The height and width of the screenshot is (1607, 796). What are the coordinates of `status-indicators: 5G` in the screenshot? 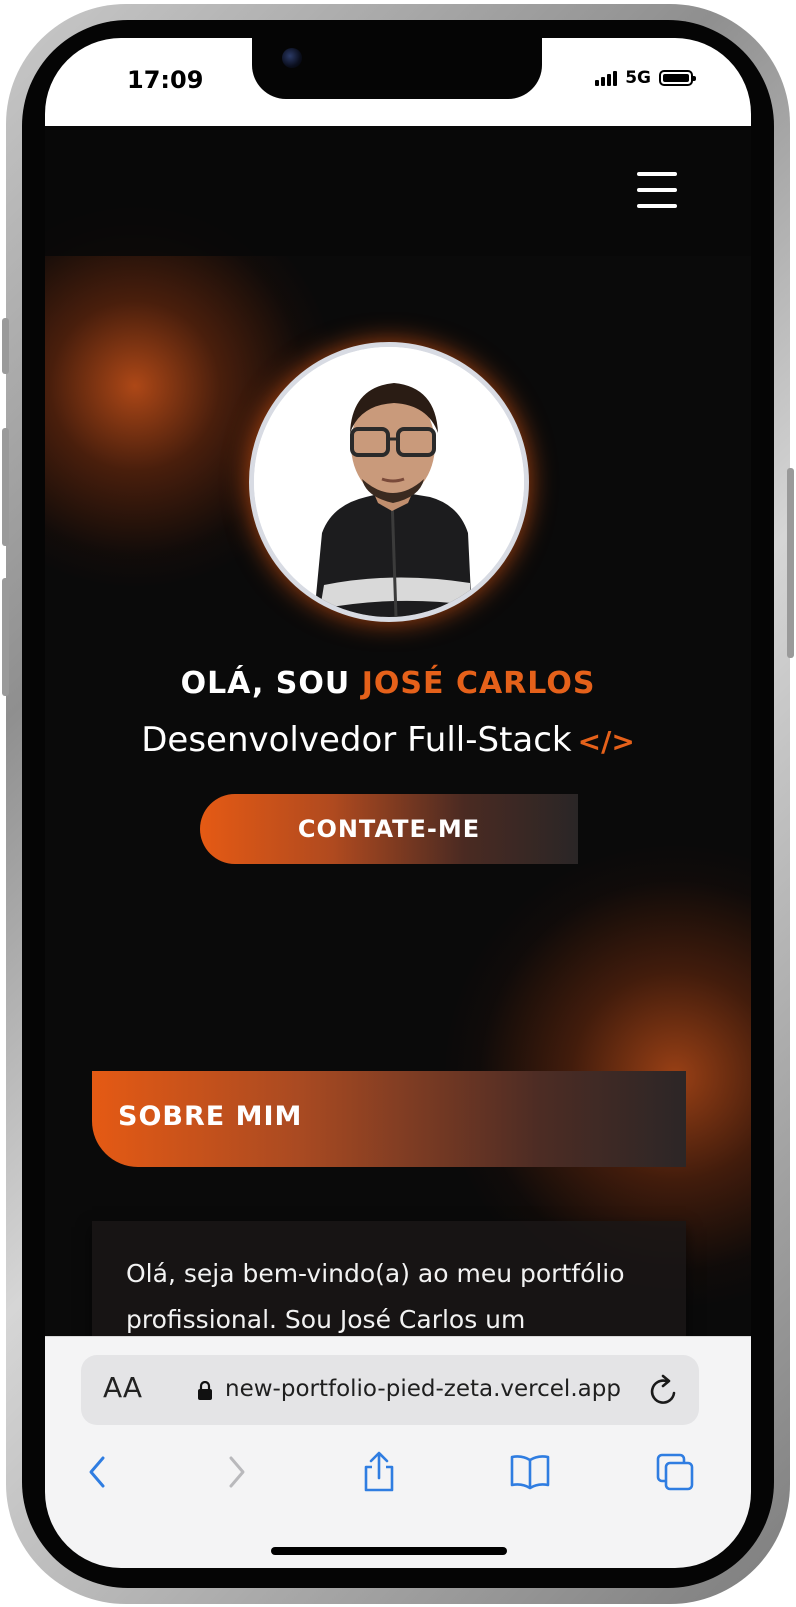 It's located at (645, 78).